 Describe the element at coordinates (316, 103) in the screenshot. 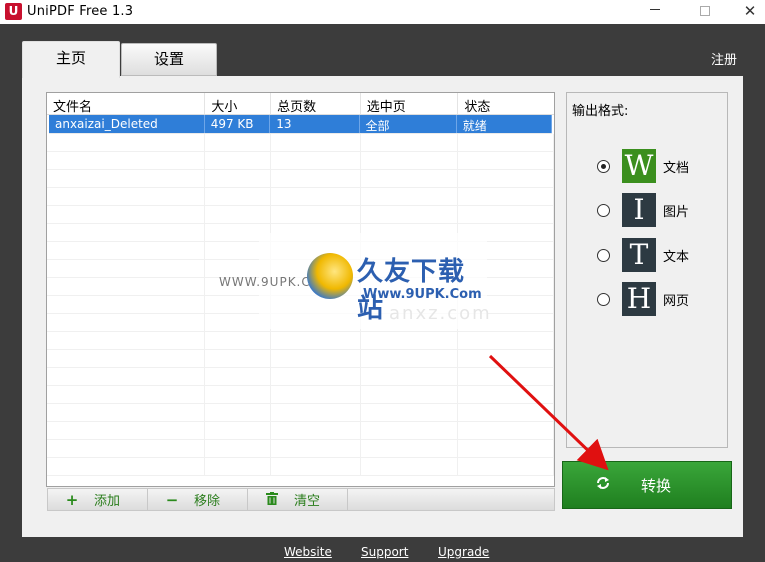

I see `column-header-pages: 总页数` at that location.